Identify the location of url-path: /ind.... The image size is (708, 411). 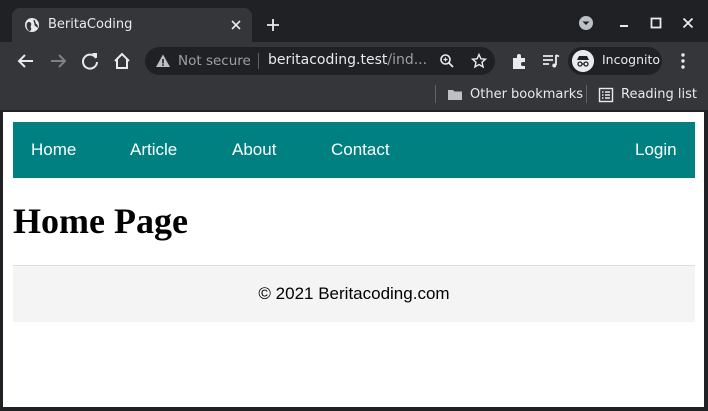
(407, 60).